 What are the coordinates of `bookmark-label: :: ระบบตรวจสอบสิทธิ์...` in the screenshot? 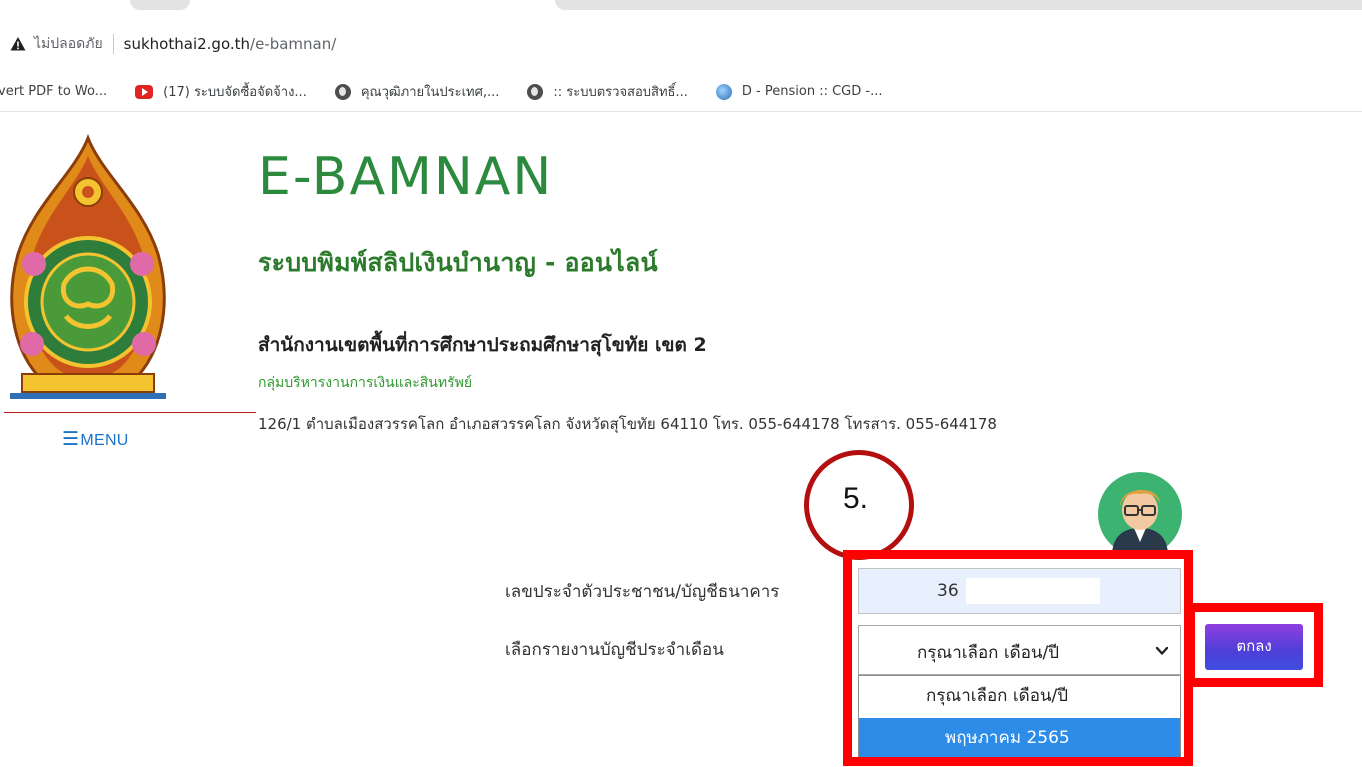 It's located at (620, 92).